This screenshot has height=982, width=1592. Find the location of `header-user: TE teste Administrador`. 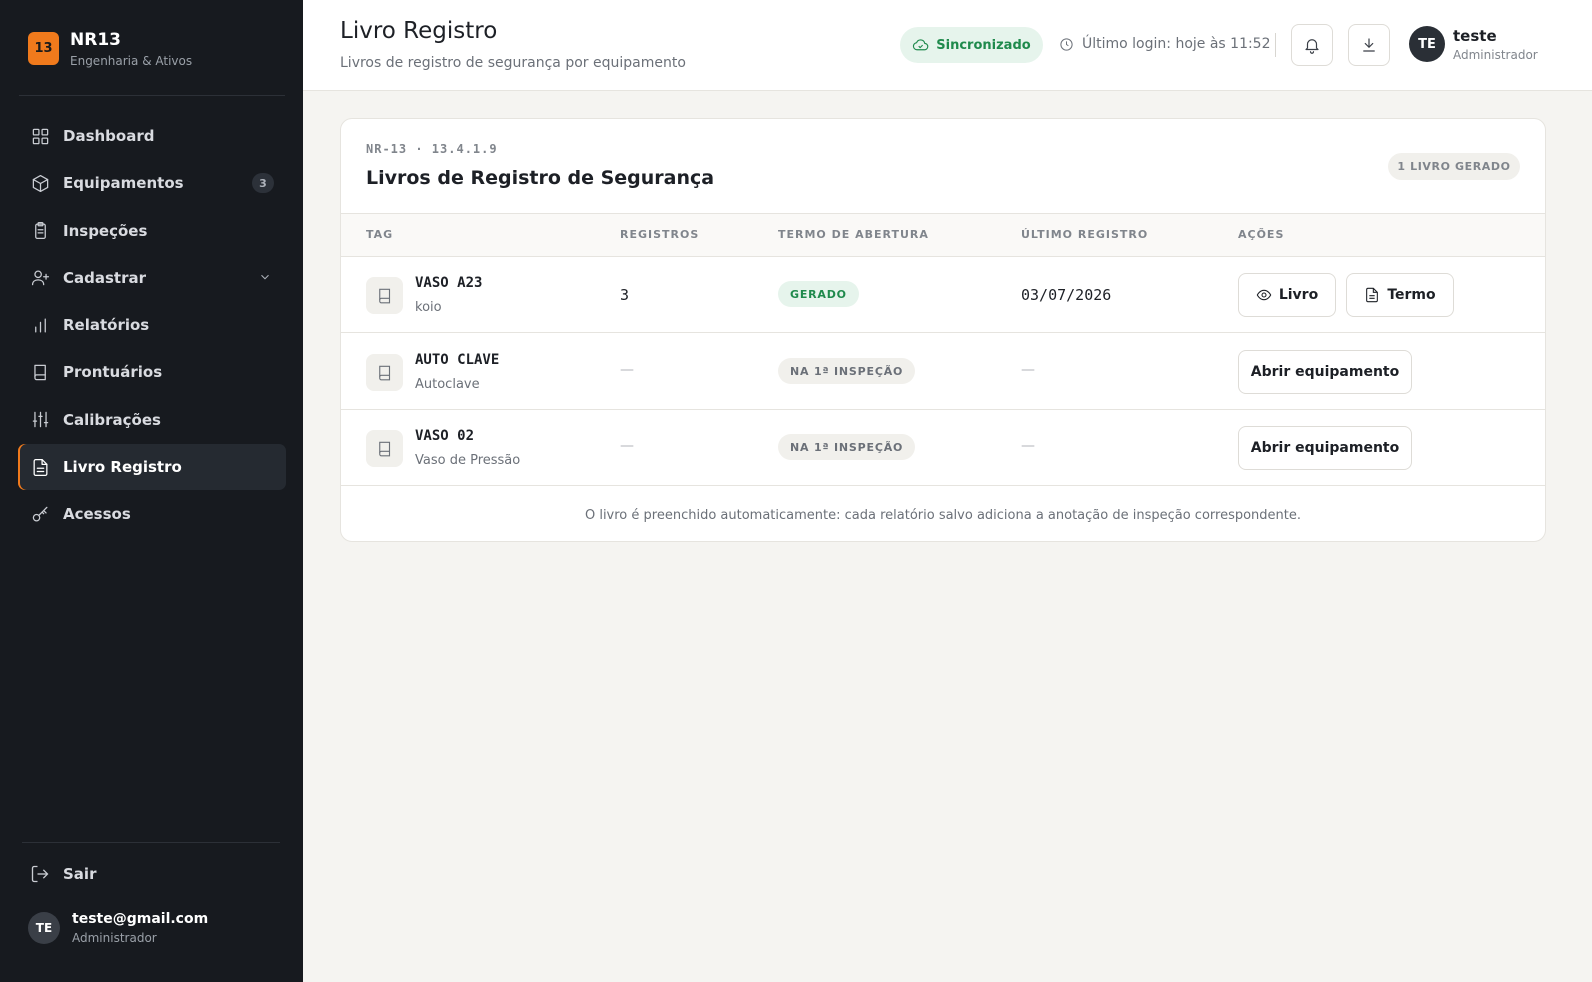

header-user: TE teste Administrador is located at coordinates (1473, 44).